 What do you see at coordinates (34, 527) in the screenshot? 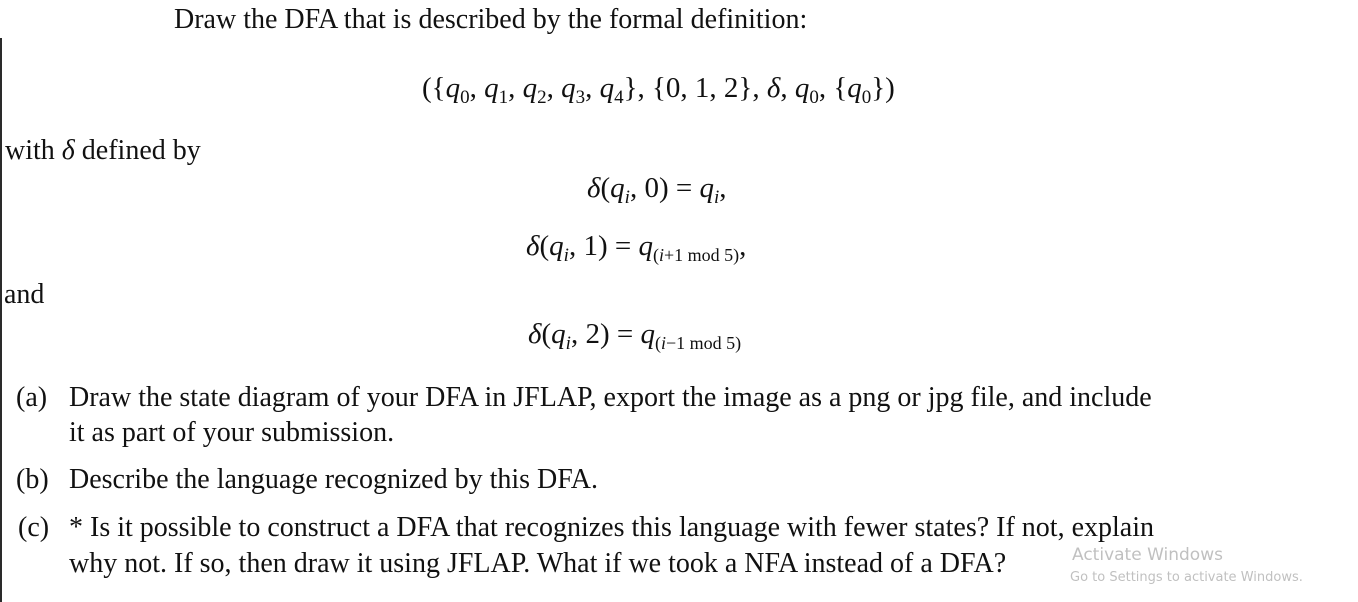
I see `question-c-label: (c)` at bounding box center [34, 527].